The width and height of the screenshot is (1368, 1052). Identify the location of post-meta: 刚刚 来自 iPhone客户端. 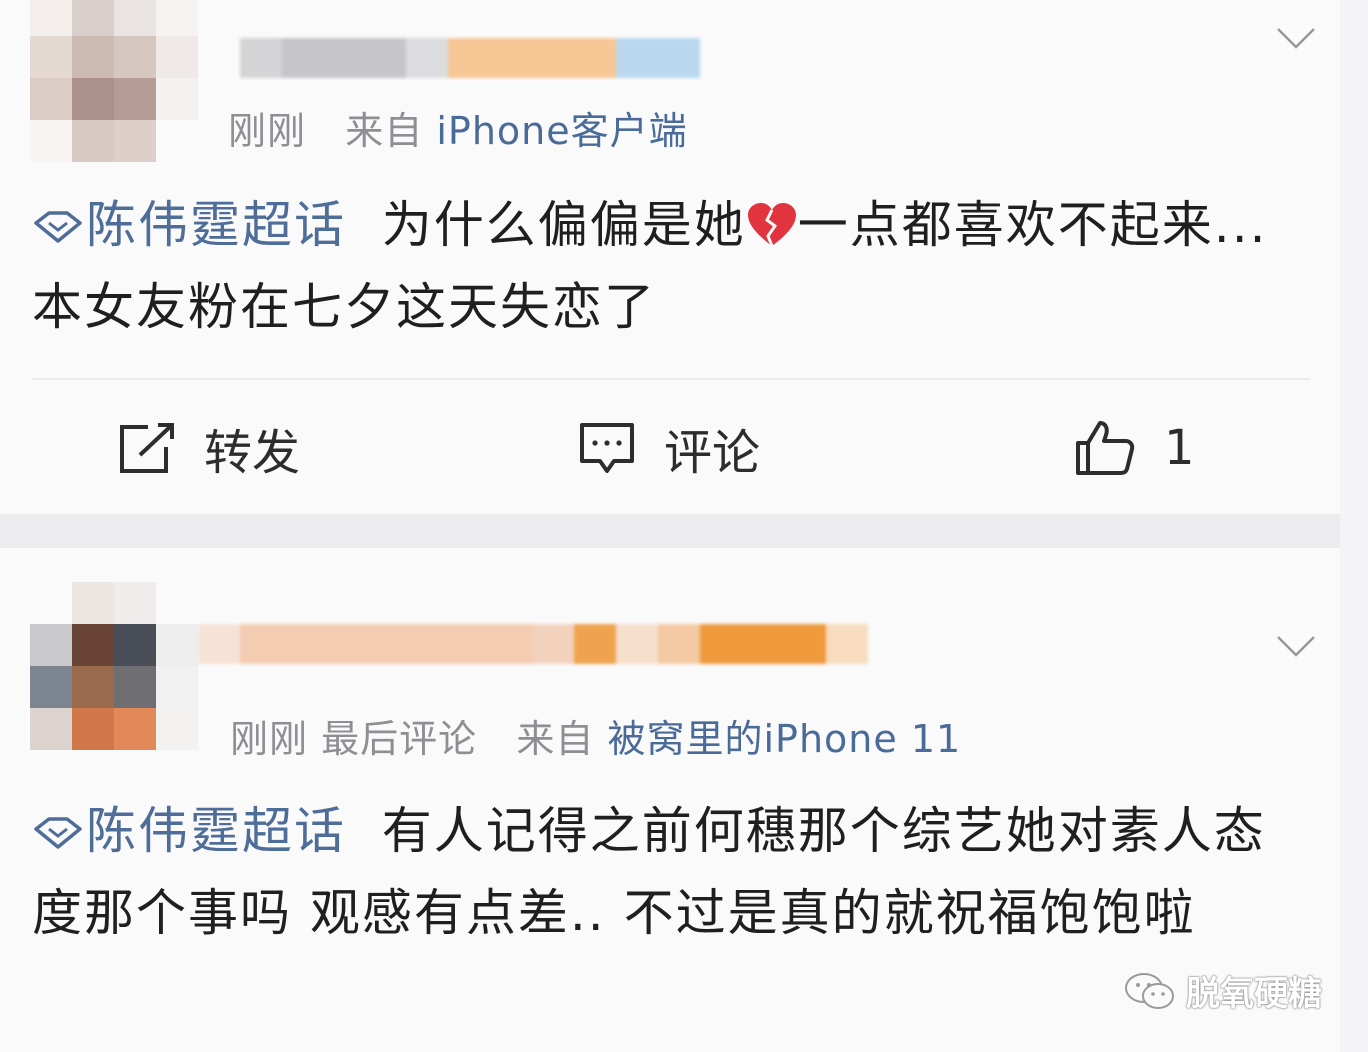
(458, 127).